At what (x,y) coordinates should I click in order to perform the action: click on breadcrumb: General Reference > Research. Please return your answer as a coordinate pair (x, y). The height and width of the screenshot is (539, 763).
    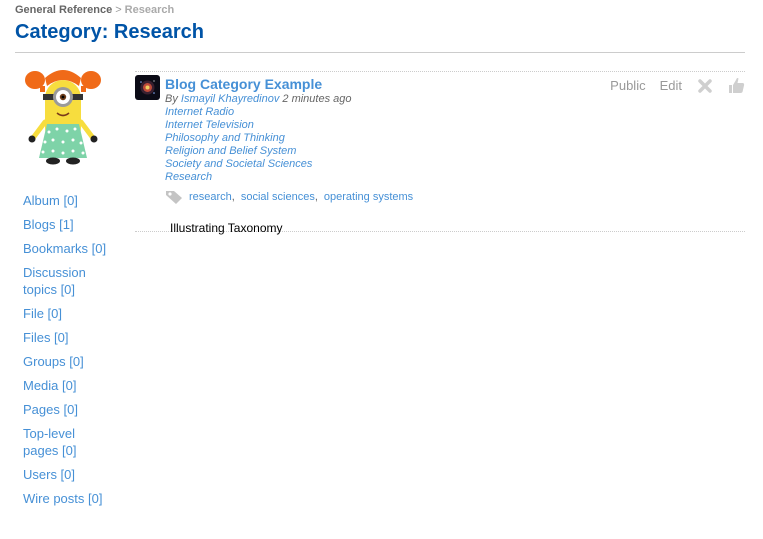
    Looking at the image, I should click on (94, 10).